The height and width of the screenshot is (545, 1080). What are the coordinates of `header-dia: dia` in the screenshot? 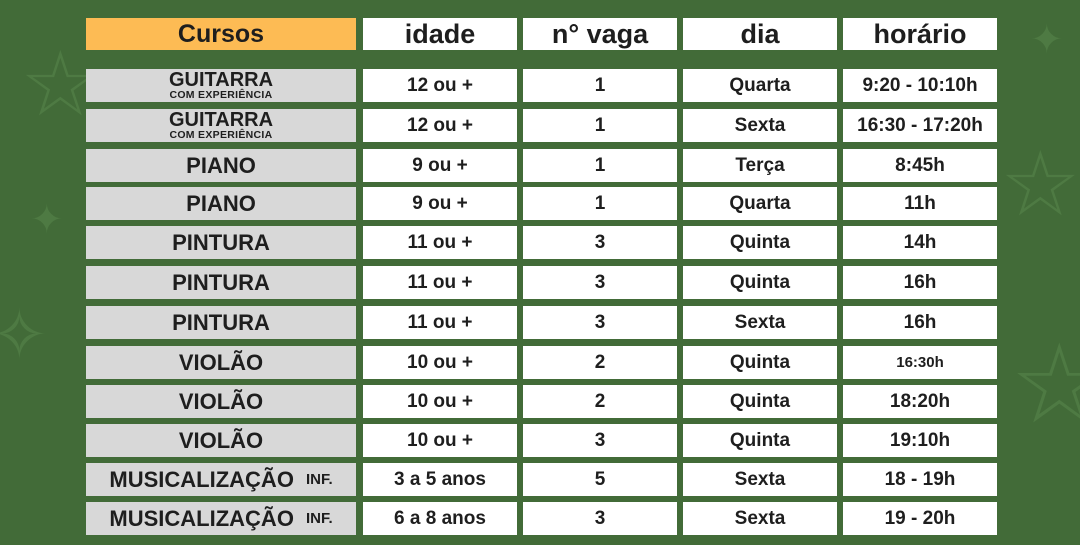 It's located at (760, 34).